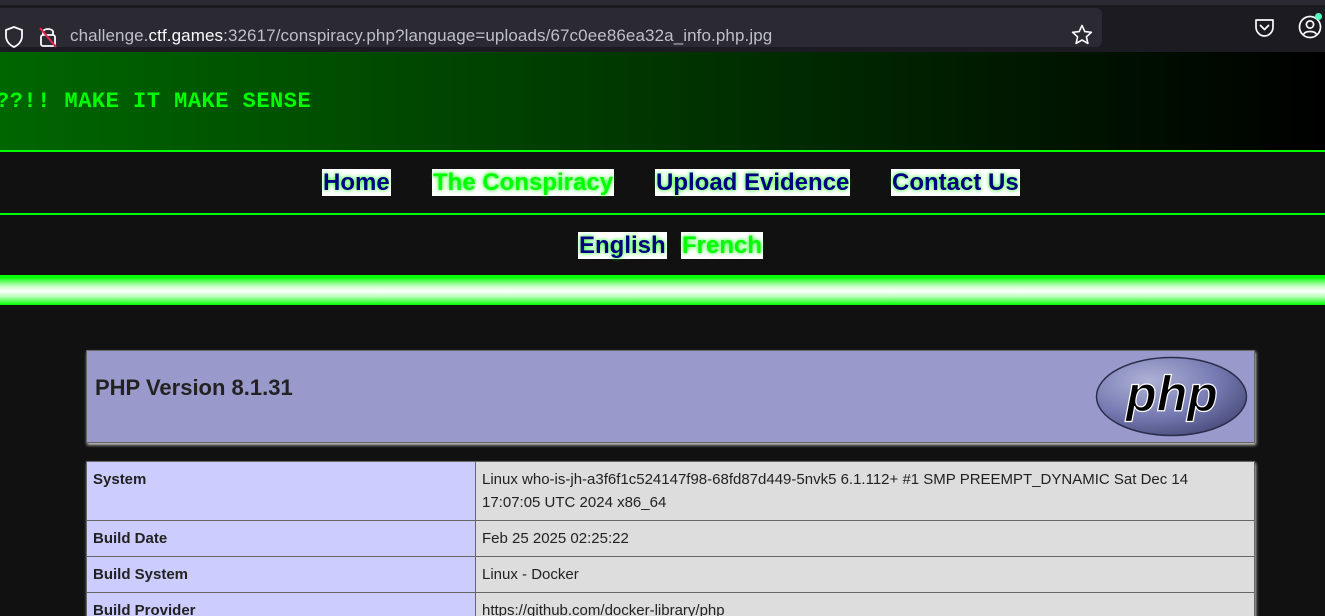 This screenshot has height=616, width=1325. I want to click on language-selector: English French, so click(662, 245).